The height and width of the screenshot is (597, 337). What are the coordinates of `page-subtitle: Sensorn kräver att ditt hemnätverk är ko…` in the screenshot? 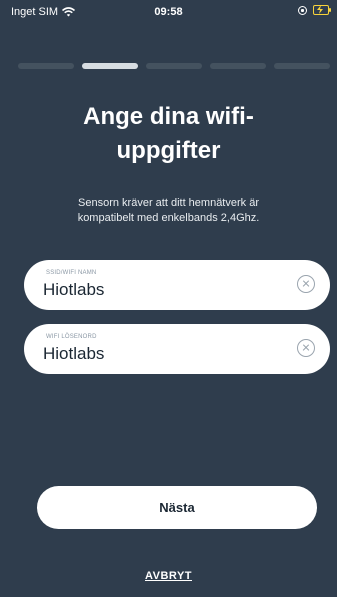 It's located at (168, 210).